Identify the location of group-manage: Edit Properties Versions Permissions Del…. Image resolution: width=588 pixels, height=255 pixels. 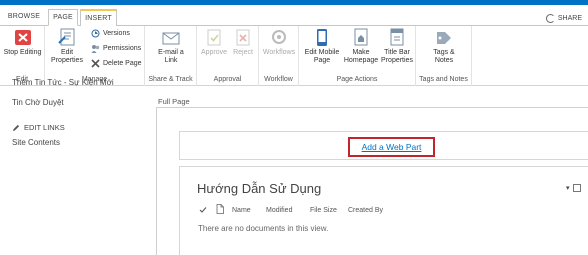
(95, 56).